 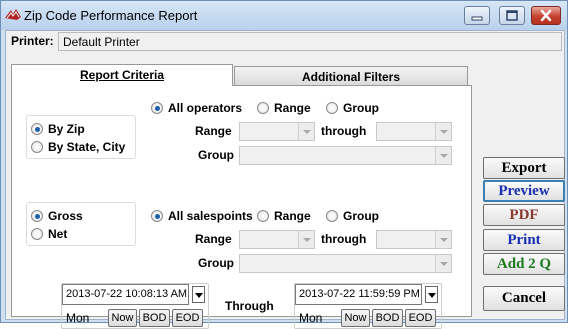 What do you see at coordinates (361, 216) in the screenshot?
I see `radio-salespoint-group-label: Group` at bounding box center [361, 216].